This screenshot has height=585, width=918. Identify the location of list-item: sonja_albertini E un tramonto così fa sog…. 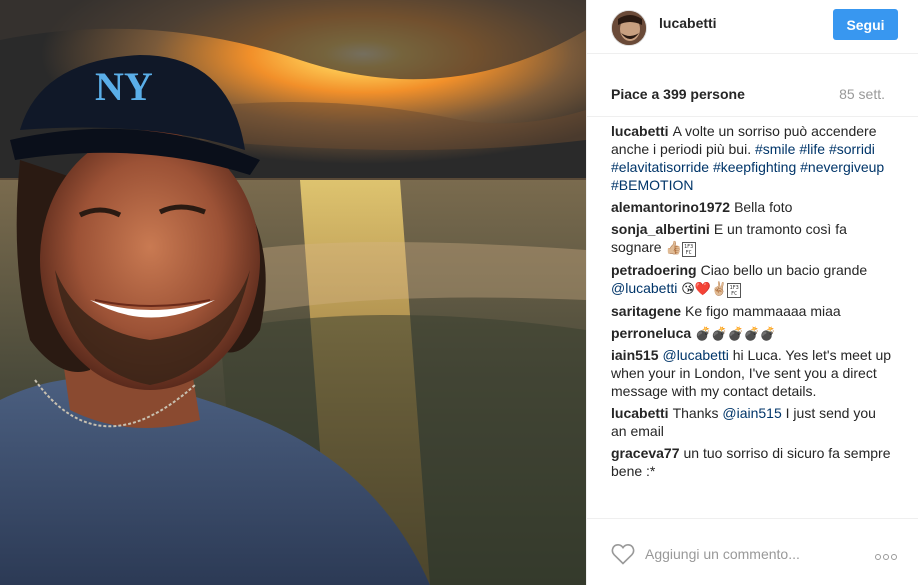
(752, 238).